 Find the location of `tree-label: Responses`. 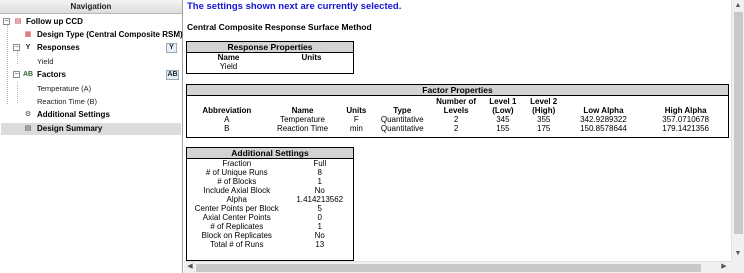

tree-label: Responses is located at coordinates (58, 47).